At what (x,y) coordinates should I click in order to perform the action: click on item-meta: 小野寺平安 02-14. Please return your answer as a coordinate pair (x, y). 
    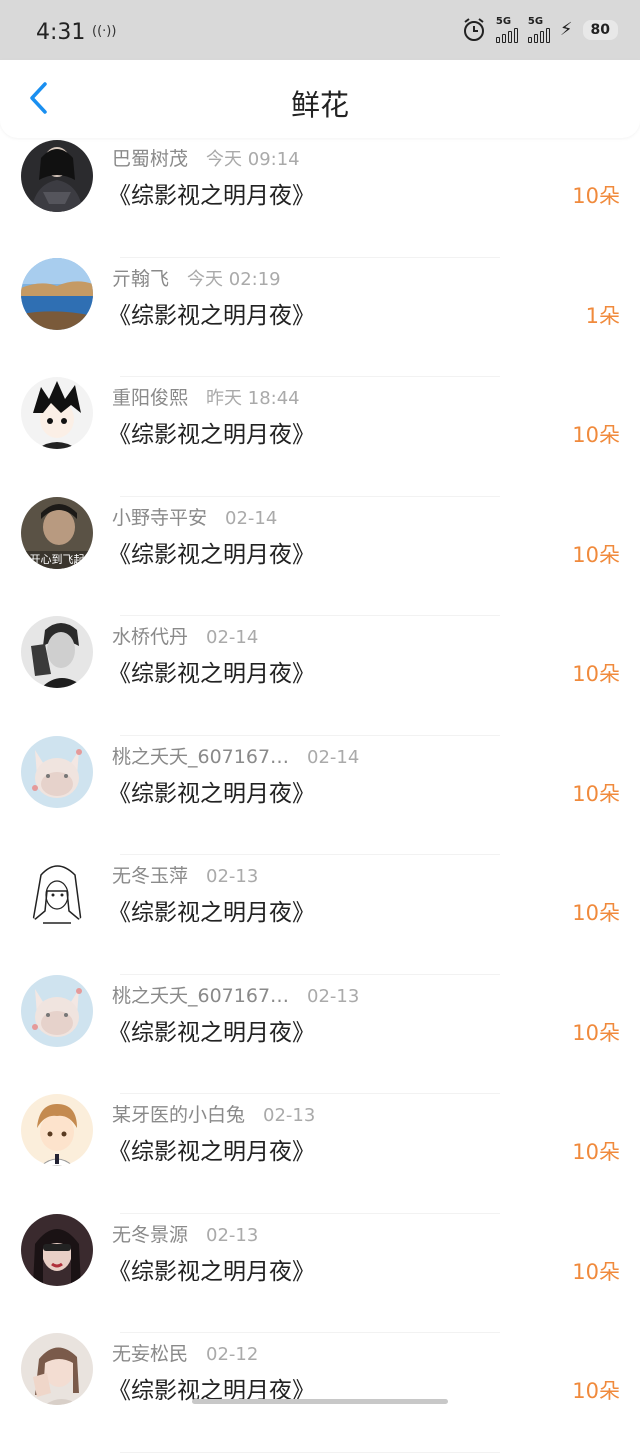
    Looking at the image, I should click on (194, 516).